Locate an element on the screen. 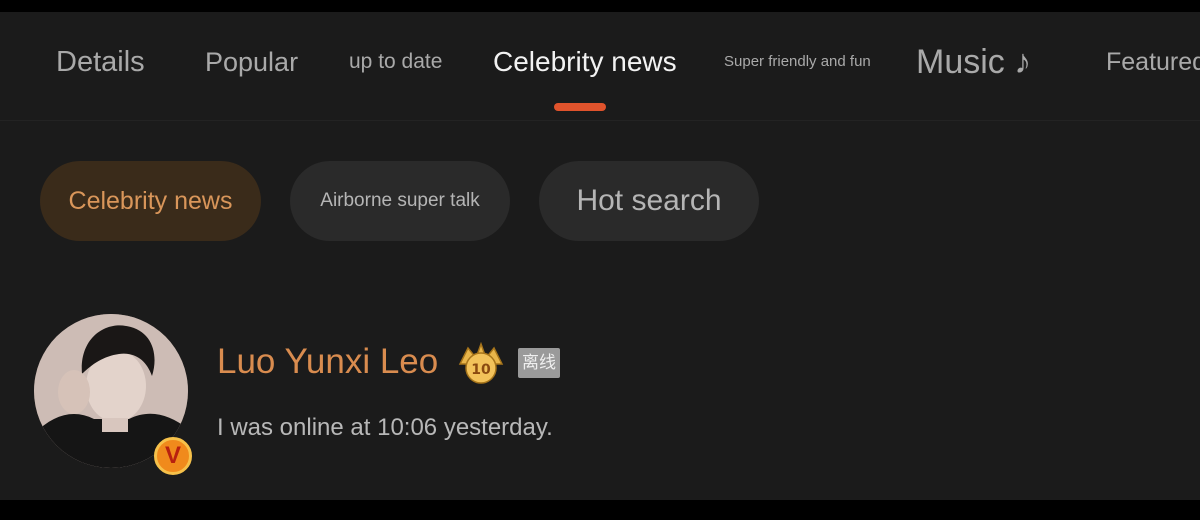  chip-airborne-super-talk: Airborne super talk is located at coordinates (400, 201).